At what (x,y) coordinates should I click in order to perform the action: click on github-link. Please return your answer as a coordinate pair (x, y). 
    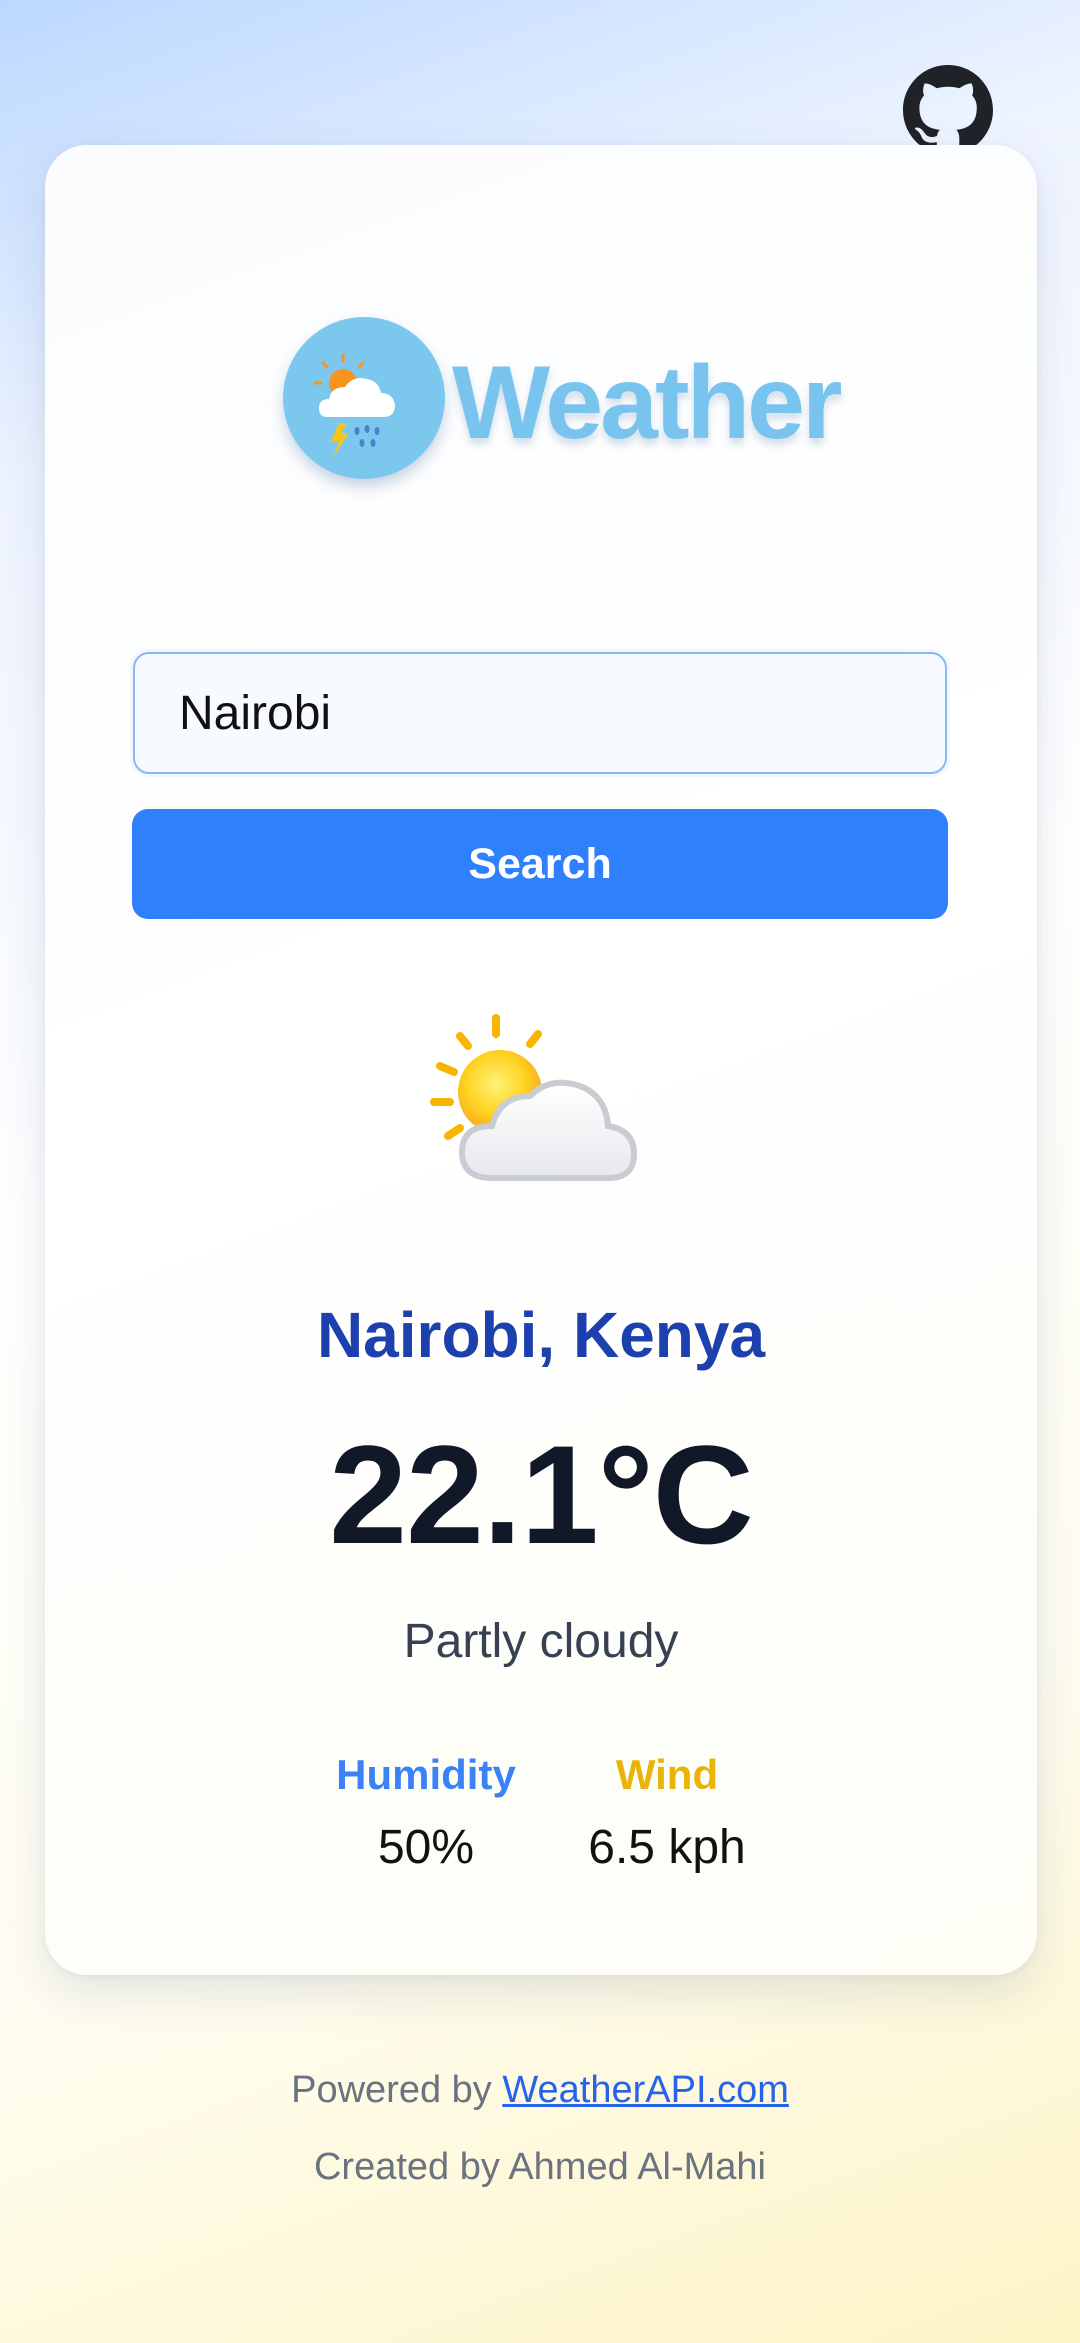
    Looking at the image, I should click on (948, 110).